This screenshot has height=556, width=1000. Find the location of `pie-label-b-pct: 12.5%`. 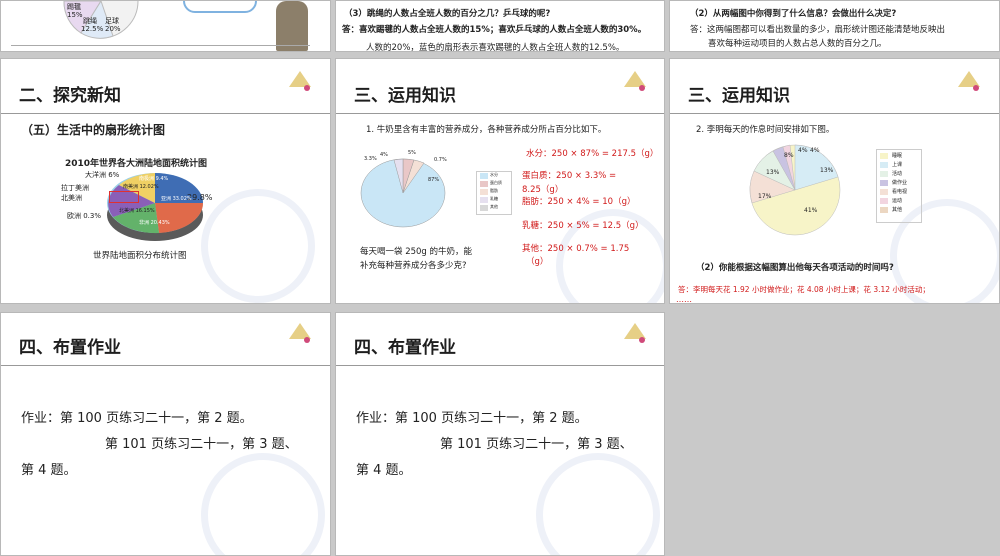

pie-label-b-pct: 12.5% is located at coordinates (92, 29).